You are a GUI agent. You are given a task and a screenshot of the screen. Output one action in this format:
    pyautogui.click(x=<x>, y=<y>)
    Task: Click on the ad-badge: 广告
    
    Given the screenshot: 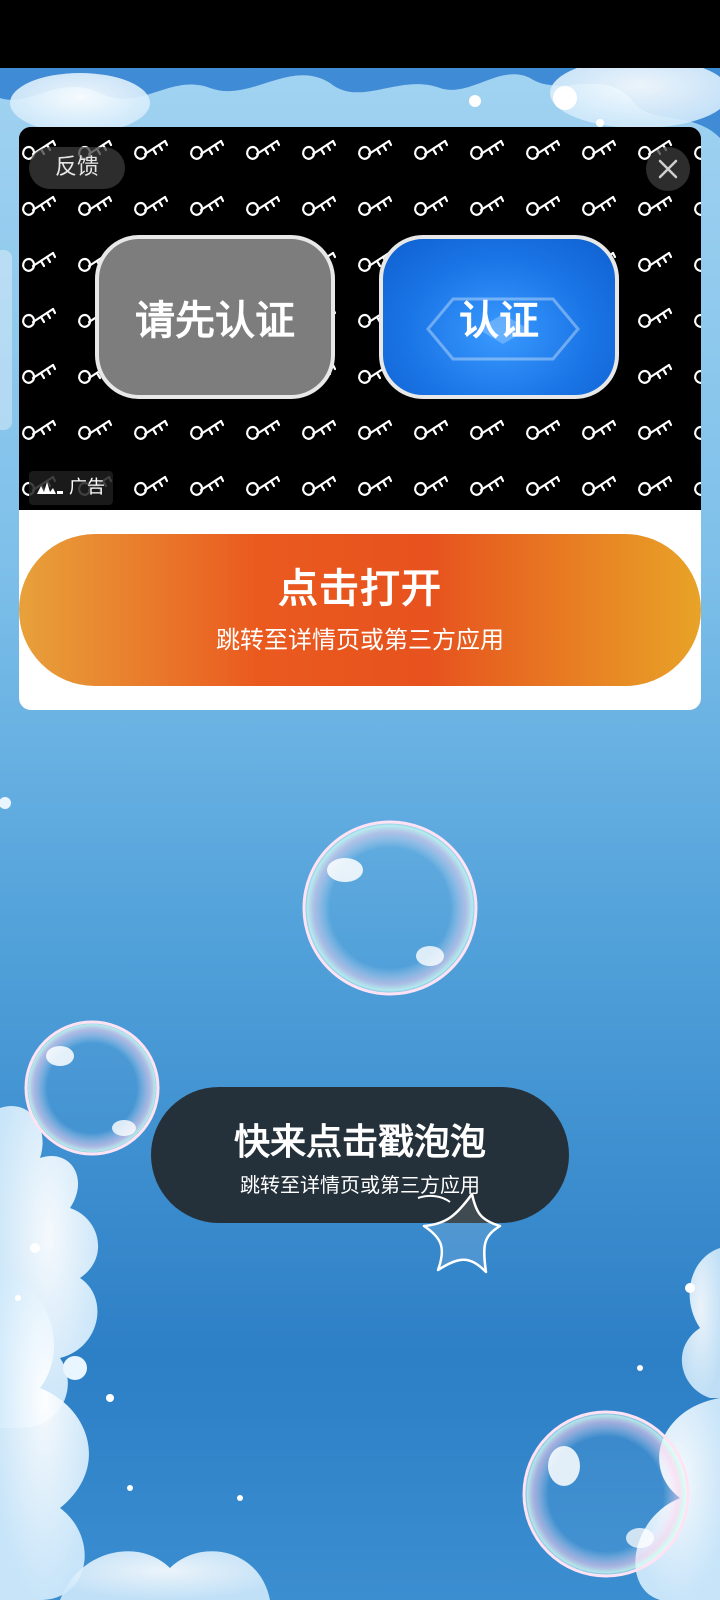 What is the action you would take?
    pyautogui.click(x=71, y=488)
    